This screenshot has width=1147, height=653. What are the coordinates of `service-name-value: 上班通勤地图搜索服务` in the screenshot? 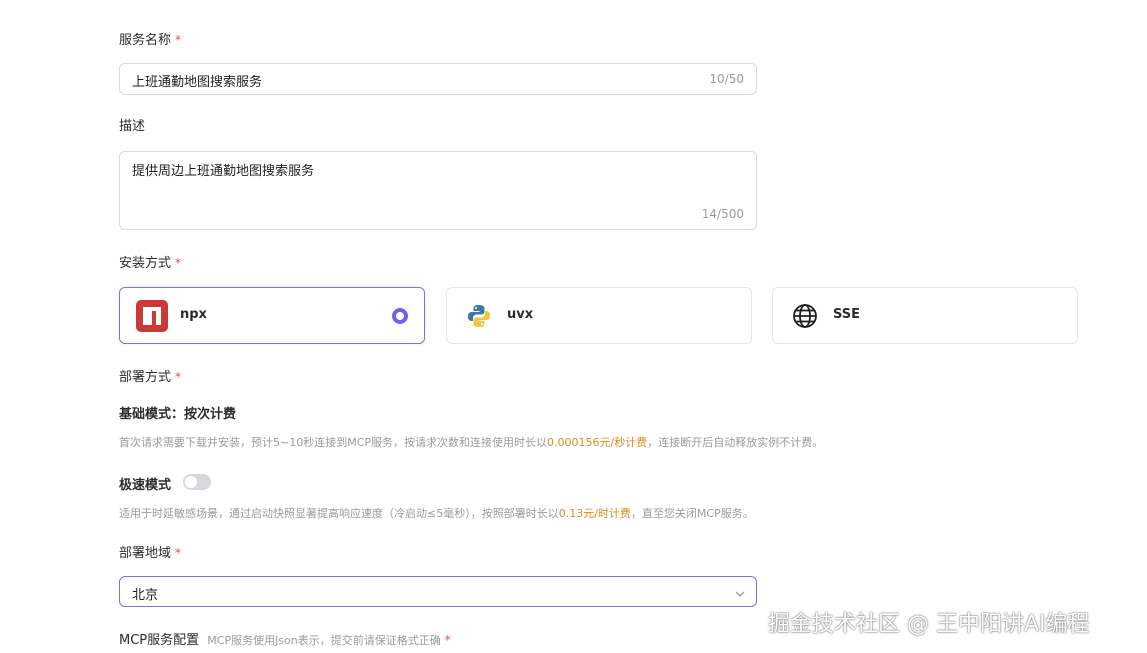 It's located at (197, 82).